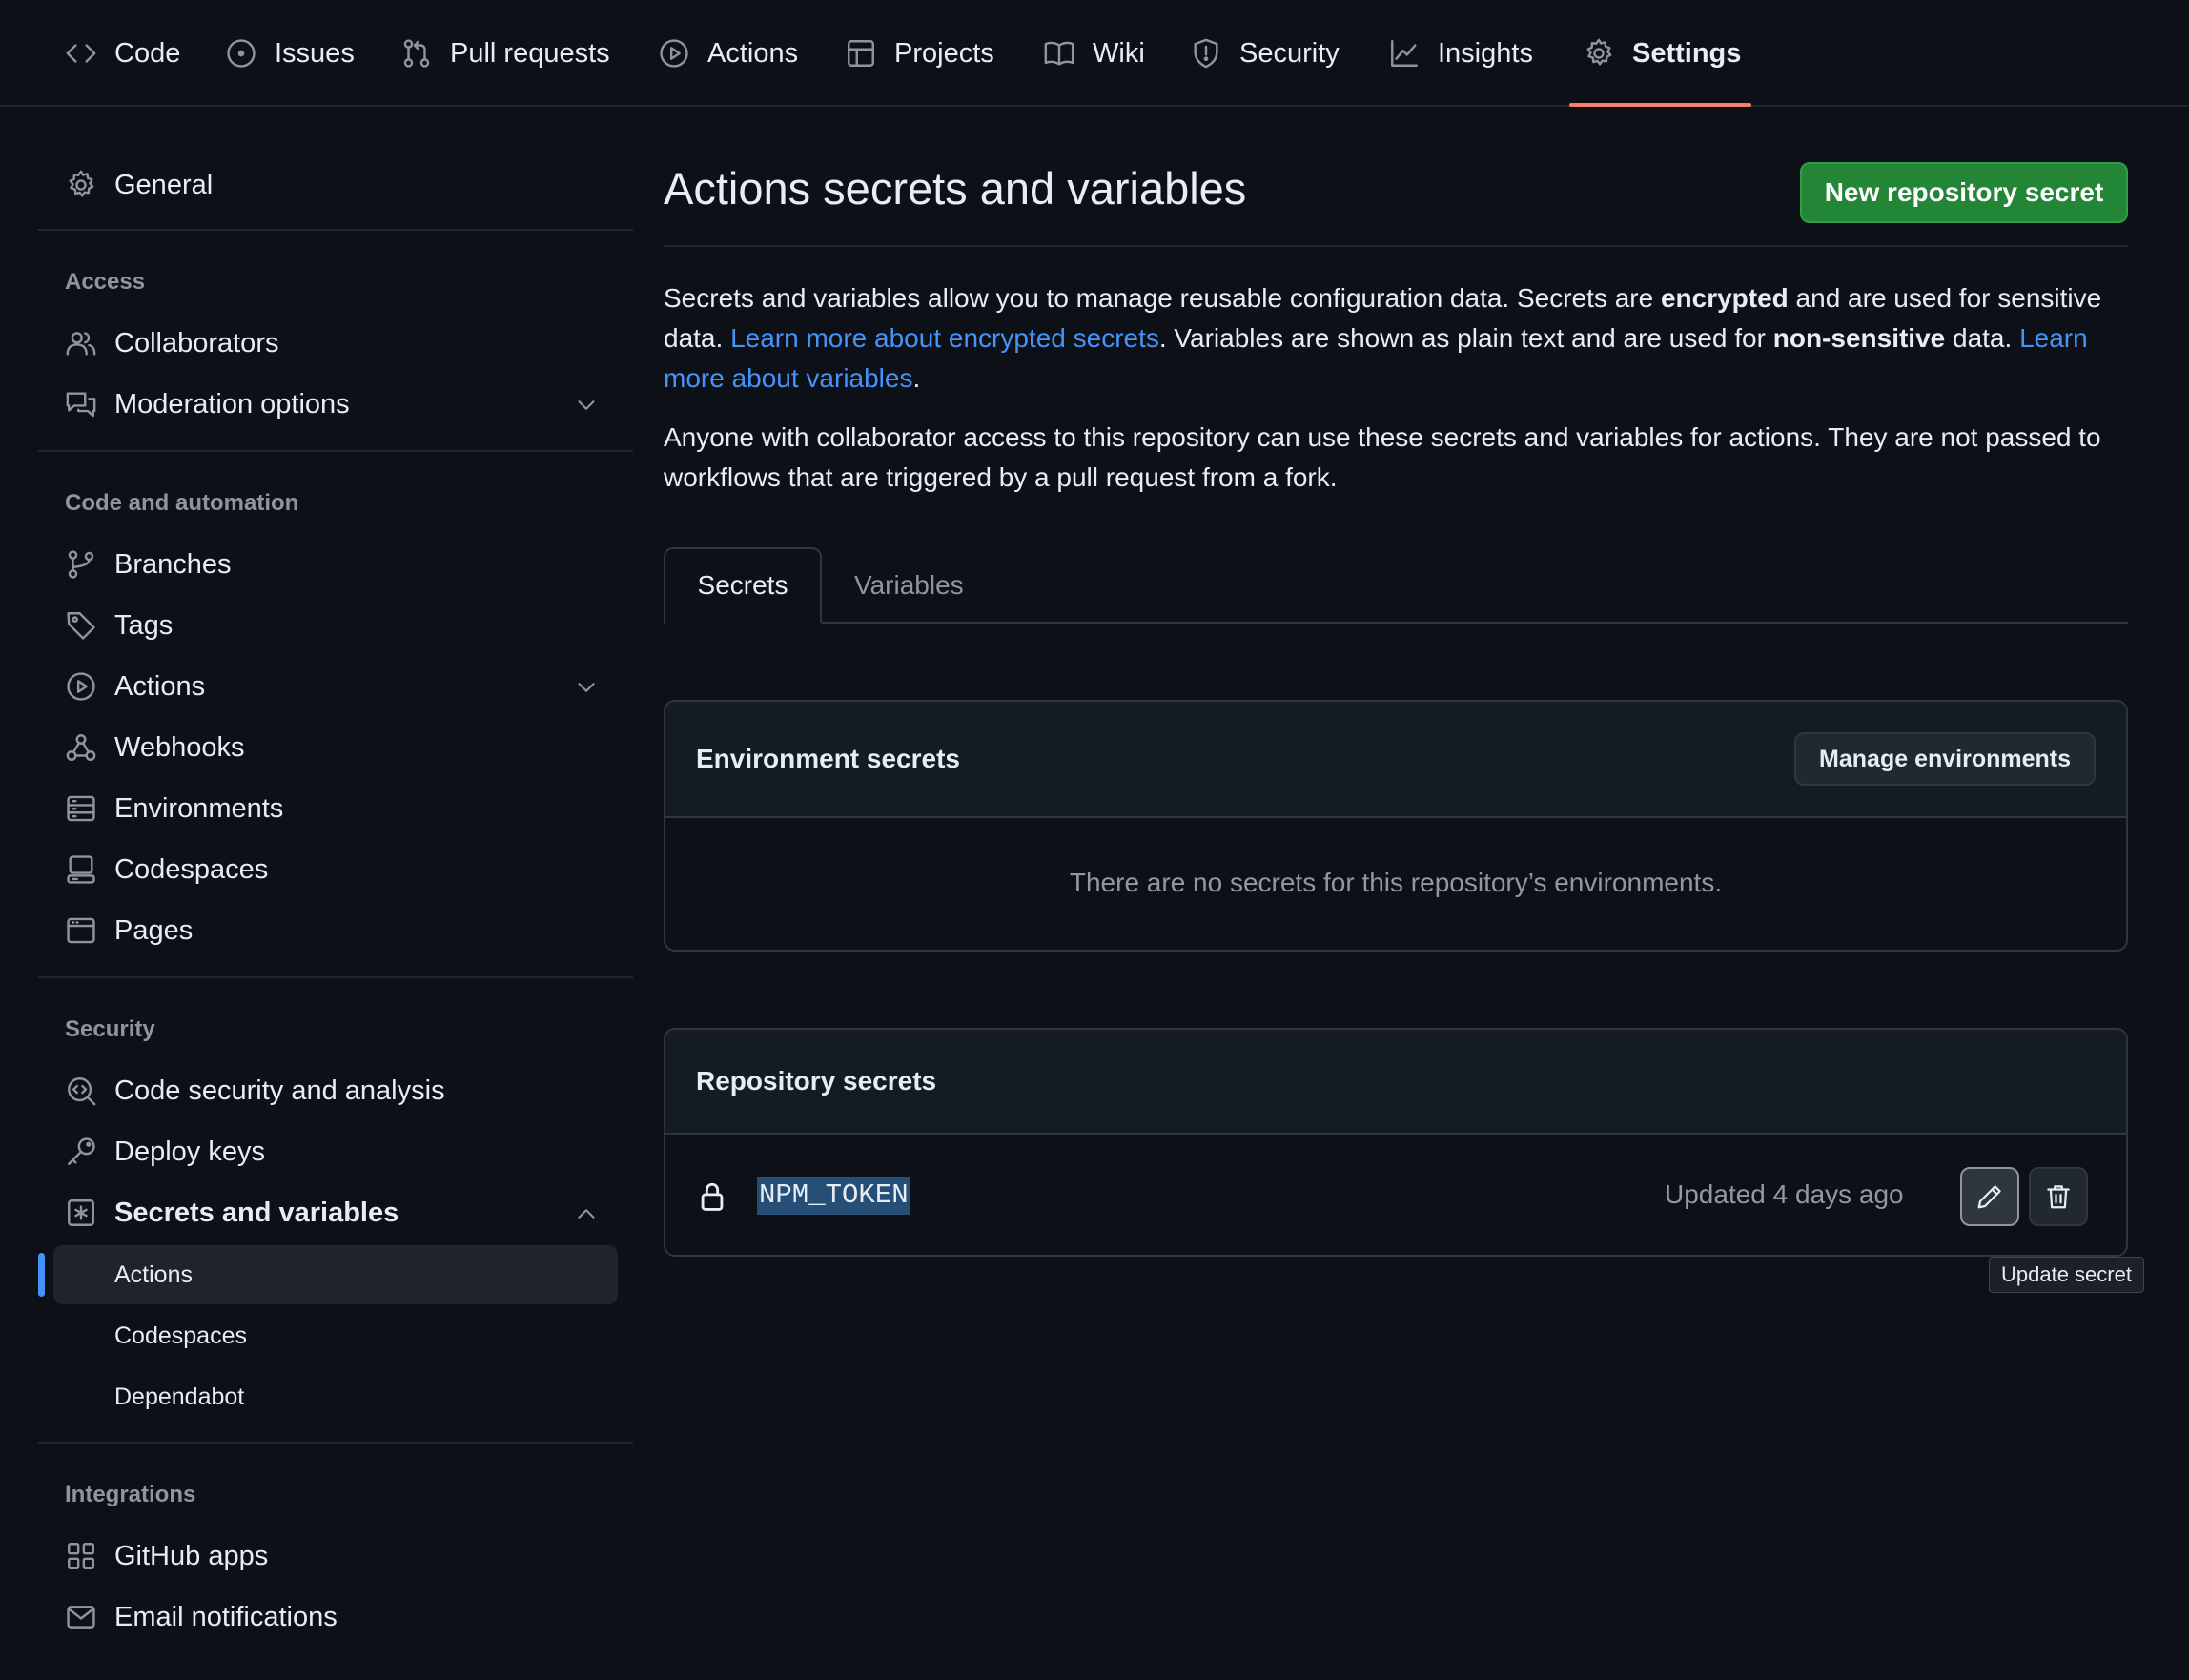  Describe the element at coordinates (197, 343) in the screenshot. I see `sidebar-item-label: Collaborators` at that location.